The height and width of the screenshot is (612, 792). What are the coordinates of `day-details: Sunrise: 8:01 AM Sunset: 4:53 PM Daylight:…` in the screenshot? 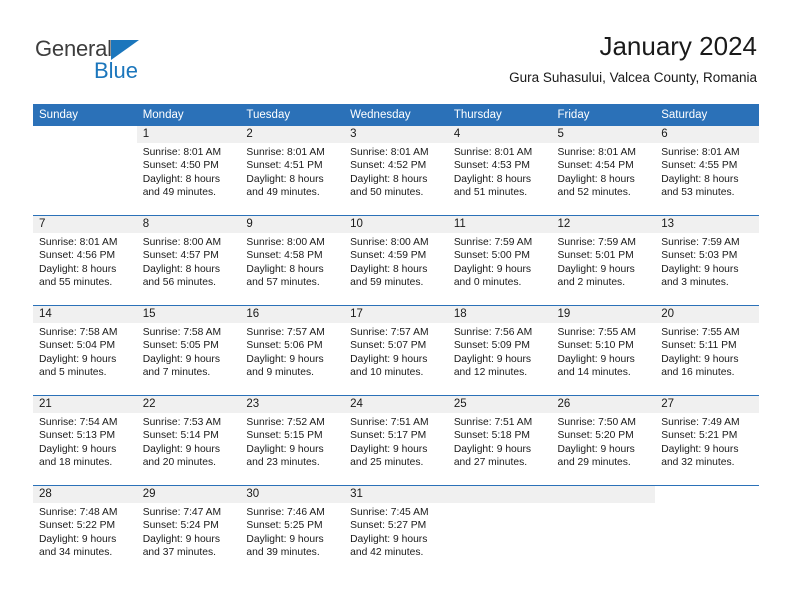 It's located at (500, 171).